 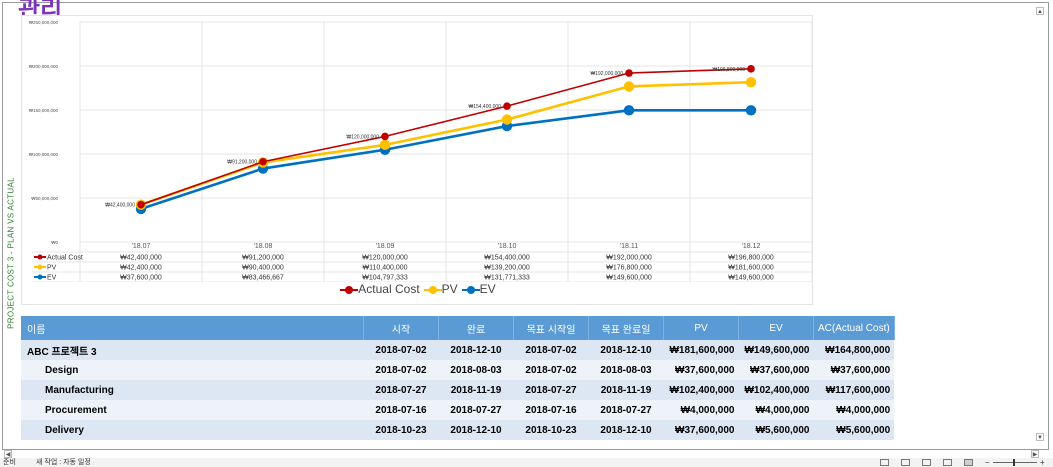 I want to click on status-new-task-mode: 새 작업 : 자동 일정, so click(x=63, y=462).